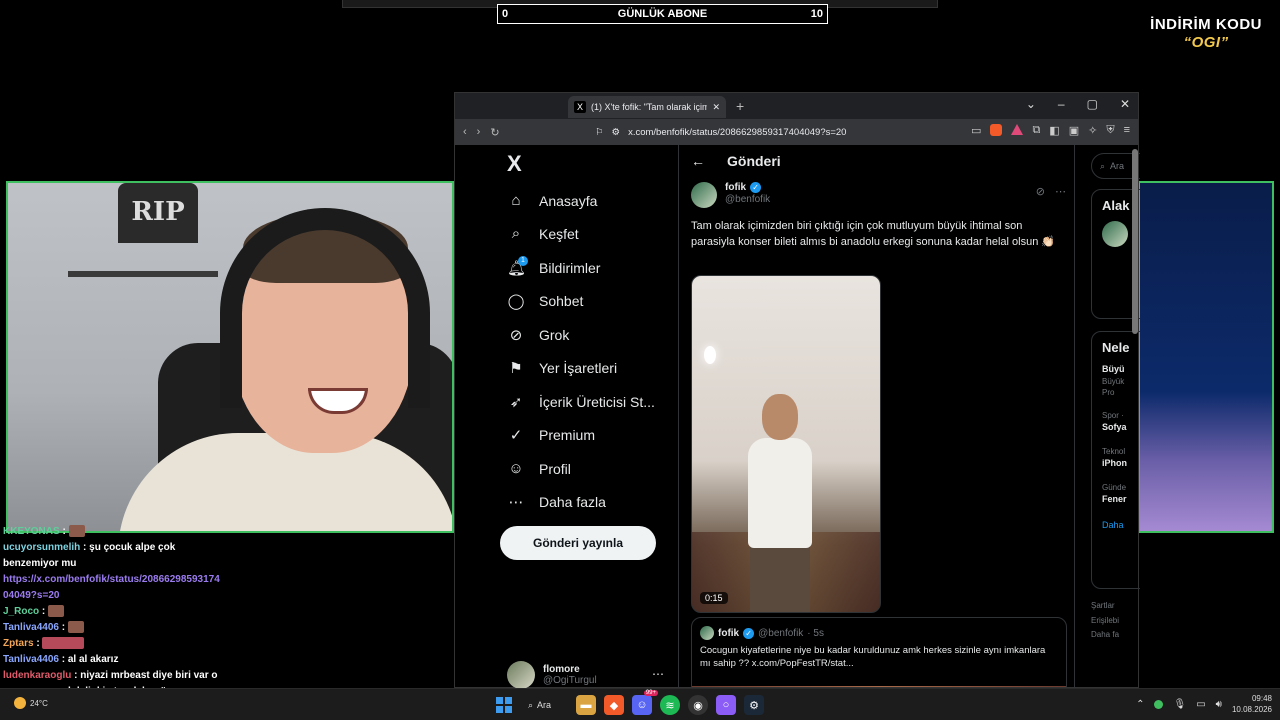  Describe the element at coordinates (523, 261) in the screenshot. I see `notification-count-badge: 1` at that location.